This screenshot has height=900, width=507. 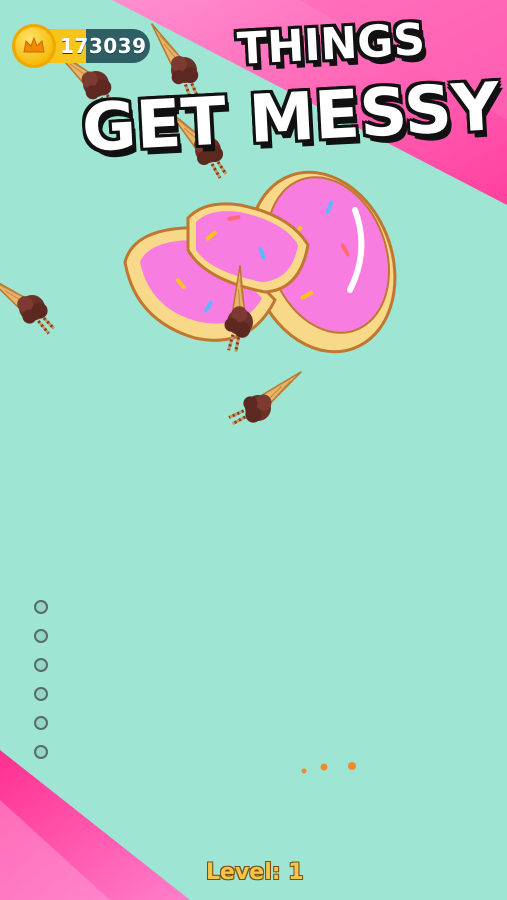 I want to click on title-line-1: THINGS, so click(x=331, y=44).